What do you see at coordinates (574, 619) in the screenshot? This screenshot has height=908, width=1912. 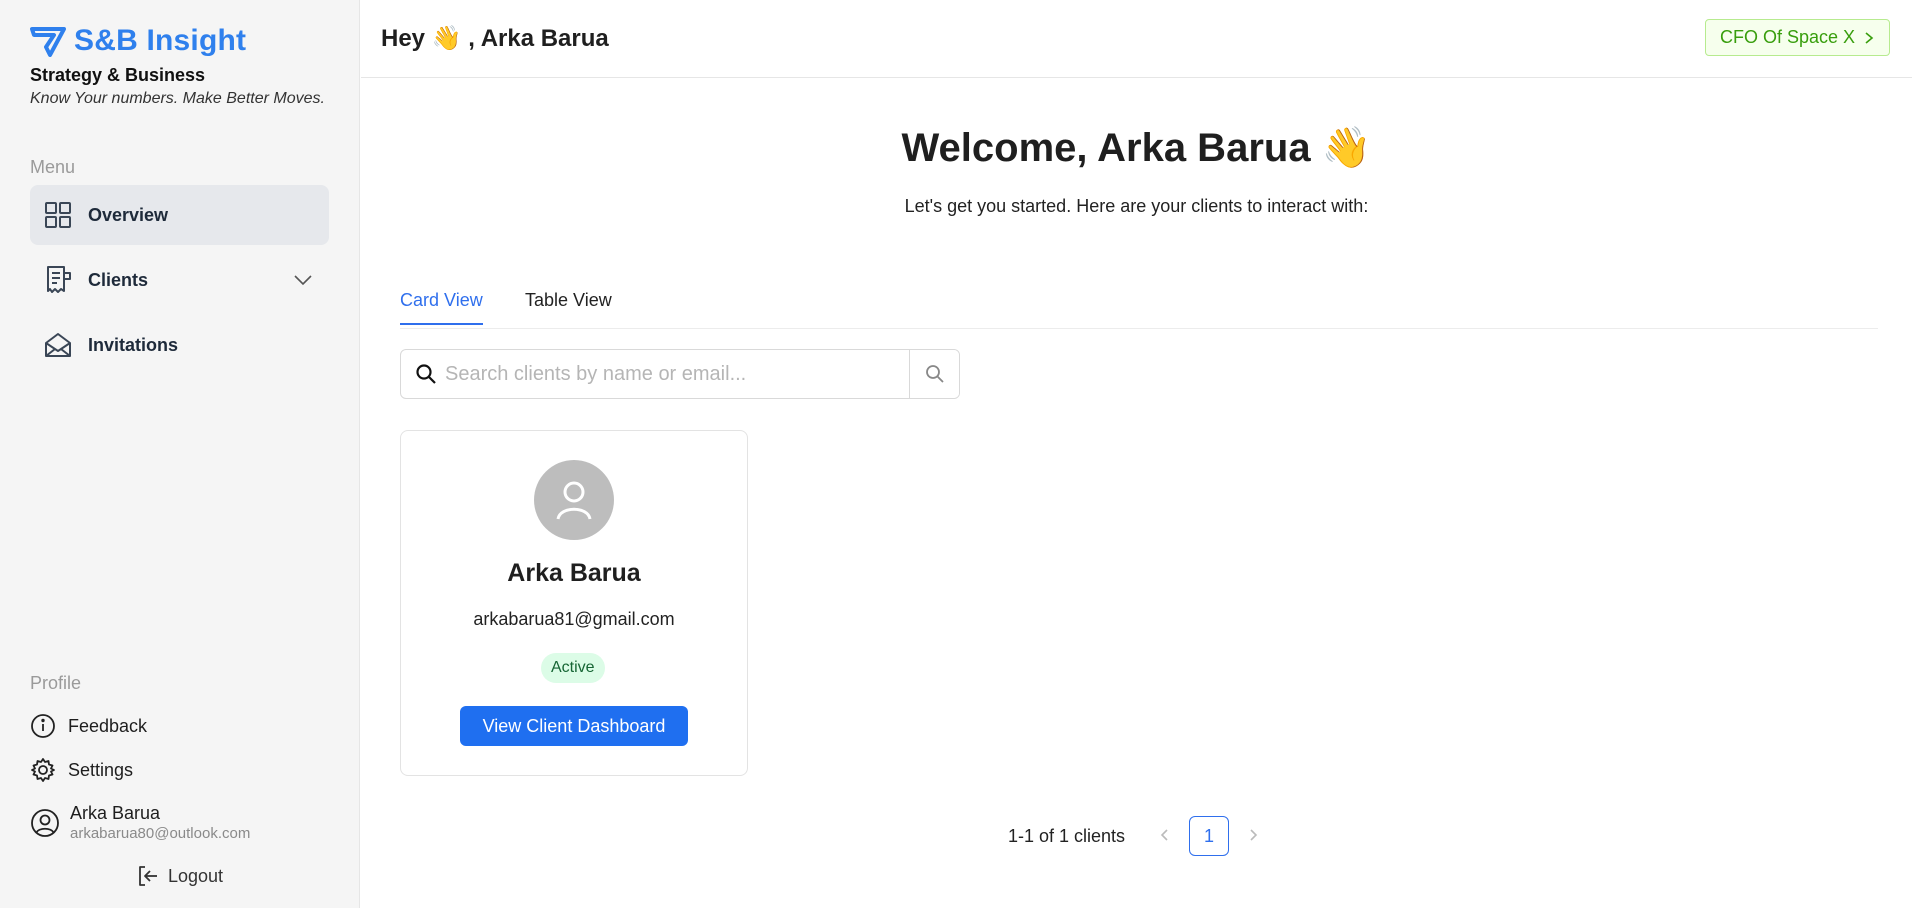 I see `client-email: arkabarua81@gmail.com` at bounding box center [574, 619].